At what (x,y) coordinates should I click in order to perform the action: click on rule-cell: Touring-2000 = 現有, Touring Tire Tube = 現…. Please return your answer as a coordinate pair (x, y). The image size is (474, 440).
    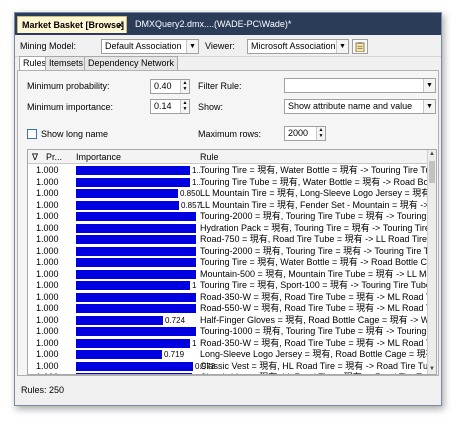
    Looking at the image, I should click on (314, 216).